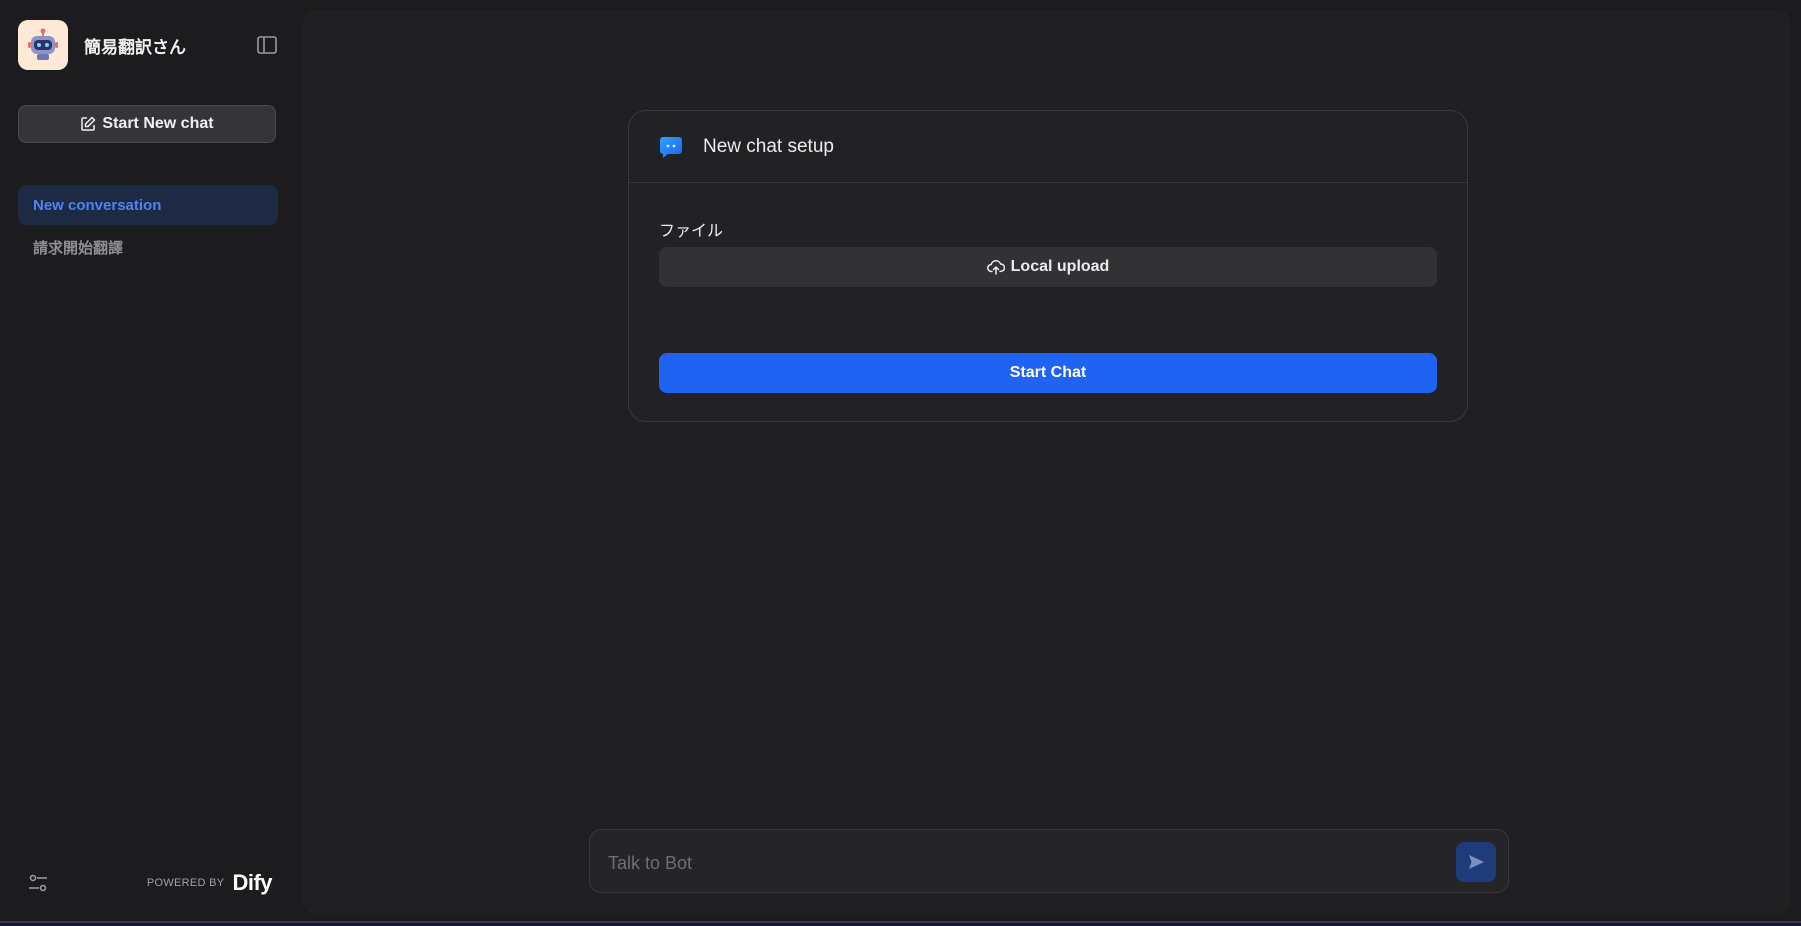 The image size is (1801, 926). Describe the element at coordinates (768, 146) in the screenshot. I see `card-title: New chat setup` at that location.